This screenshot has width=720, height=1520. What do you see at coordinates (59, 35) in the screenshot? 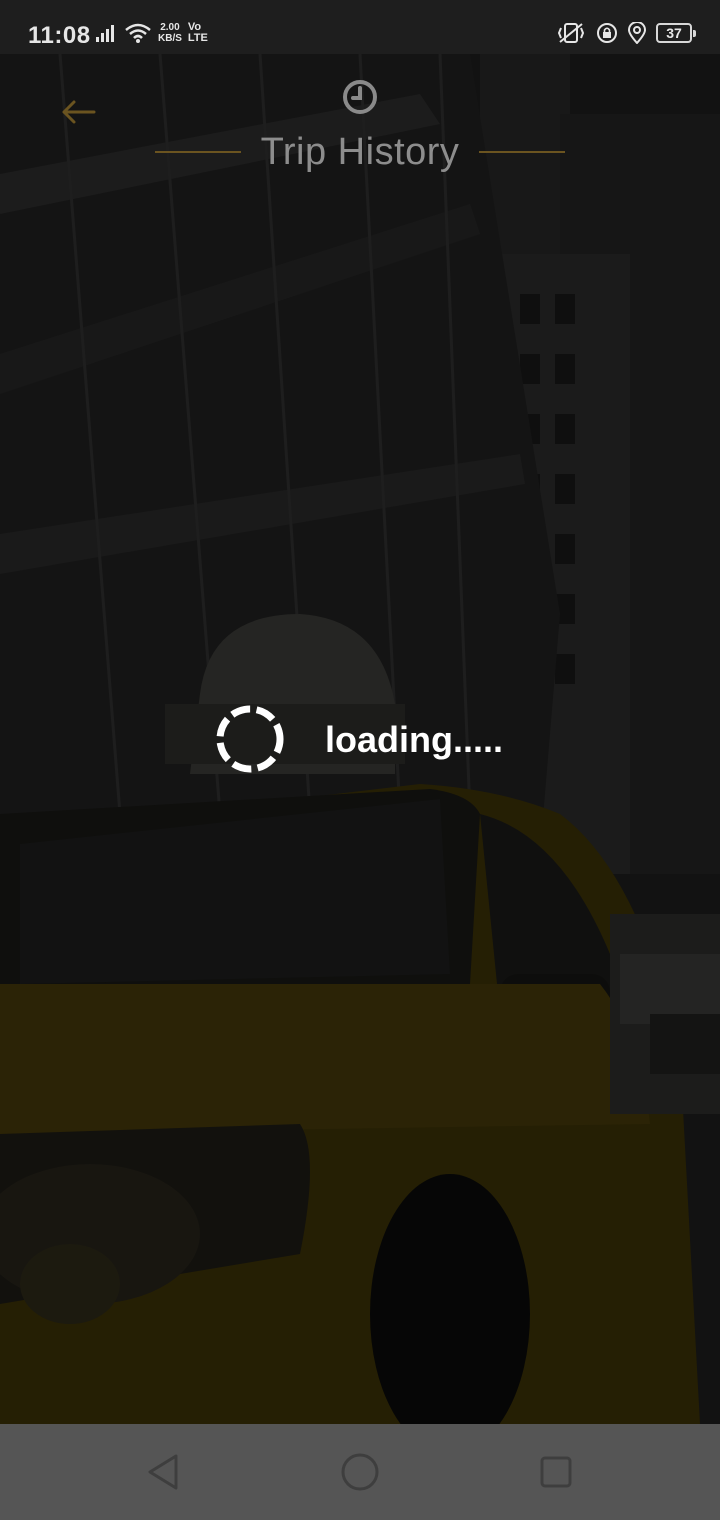
I see `status-time: 11:08` at bounding box center [59, 35].